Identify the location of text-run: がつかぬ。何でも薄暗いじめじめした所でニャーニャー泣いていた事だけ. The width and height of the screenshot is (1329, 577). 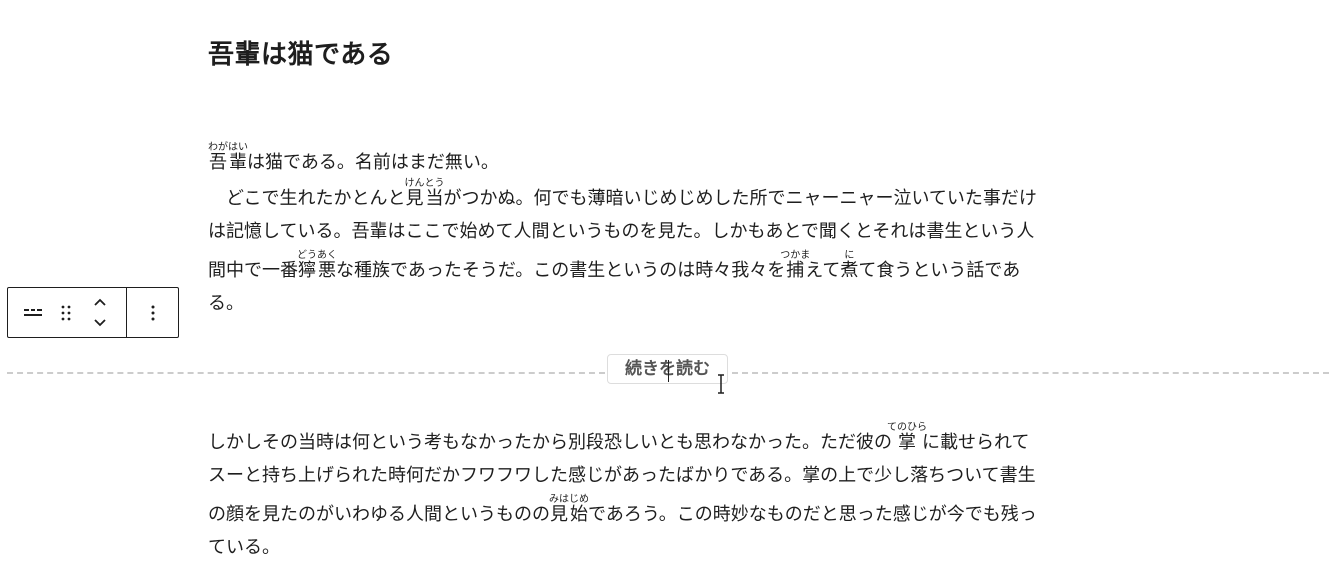
(740, 198).